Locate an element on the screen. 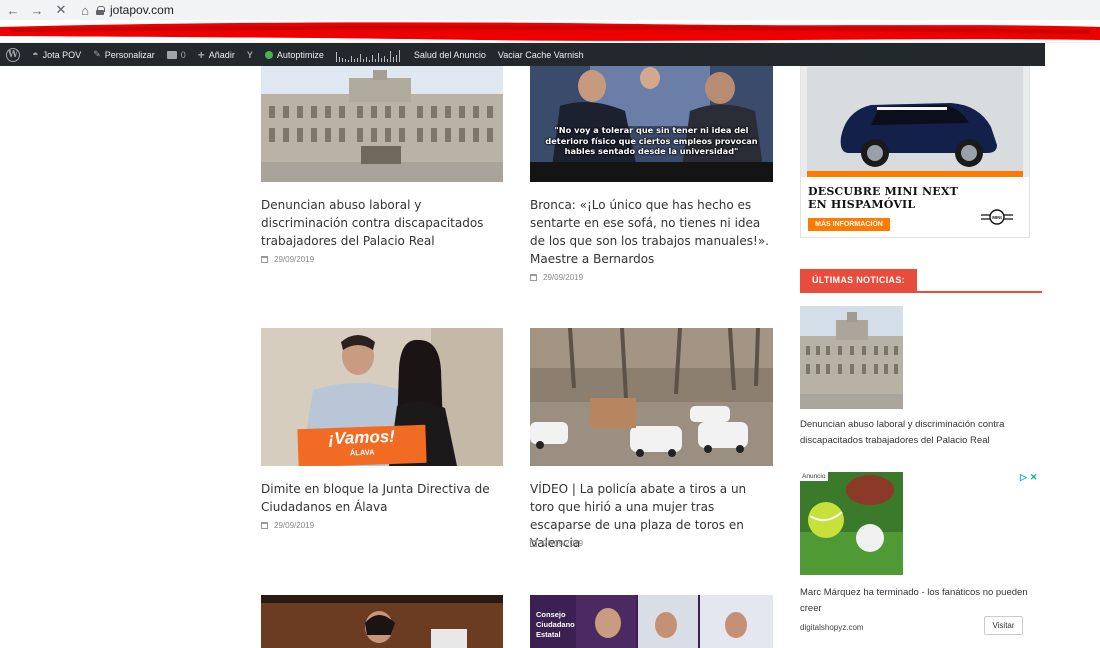 This screenshot has height=648, width=1100. varnish-menu: Vaciar Cache Varnish is located at coordinates (541, 54).